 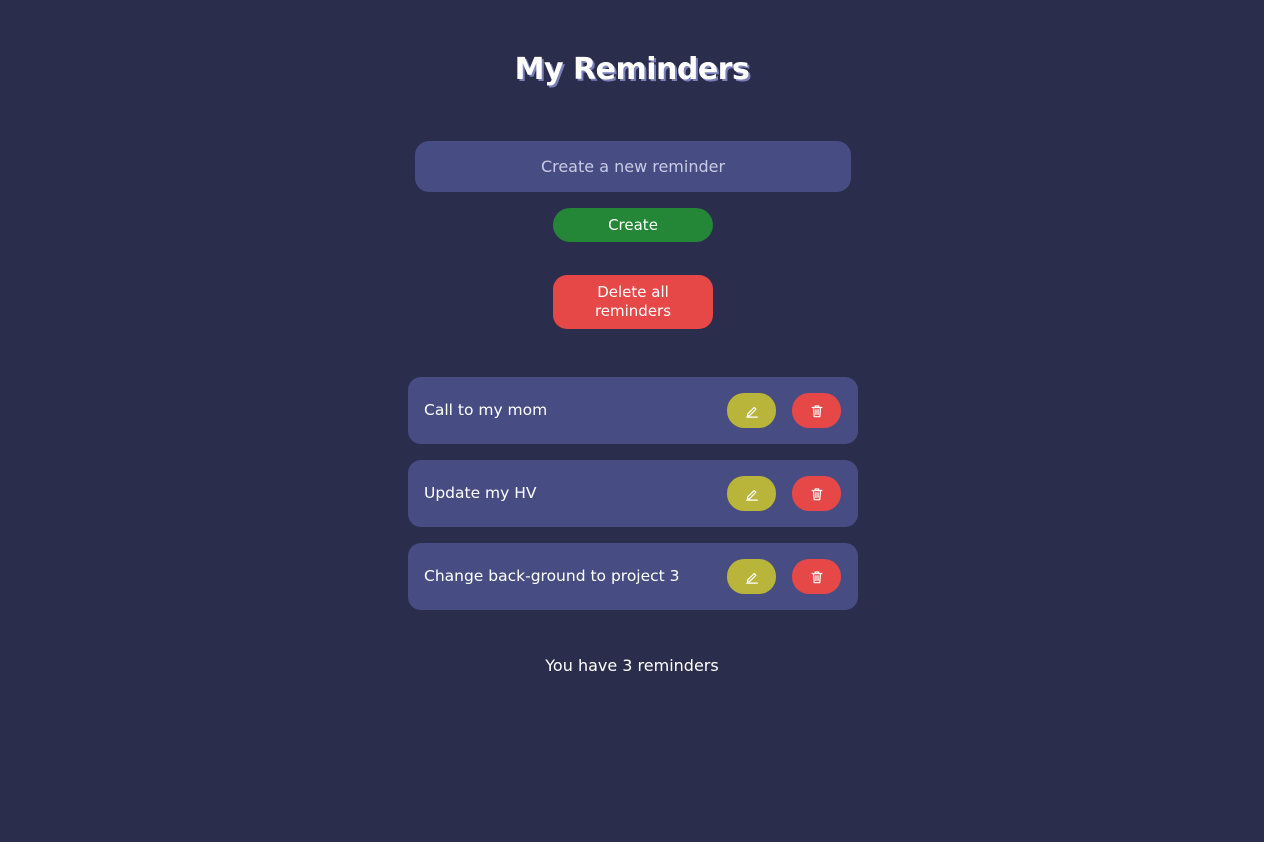 What do you see at coordinates (633, 410) in the screenshot?
I see `reminder-item: Call to my mom` at bounding box center [633, 410].